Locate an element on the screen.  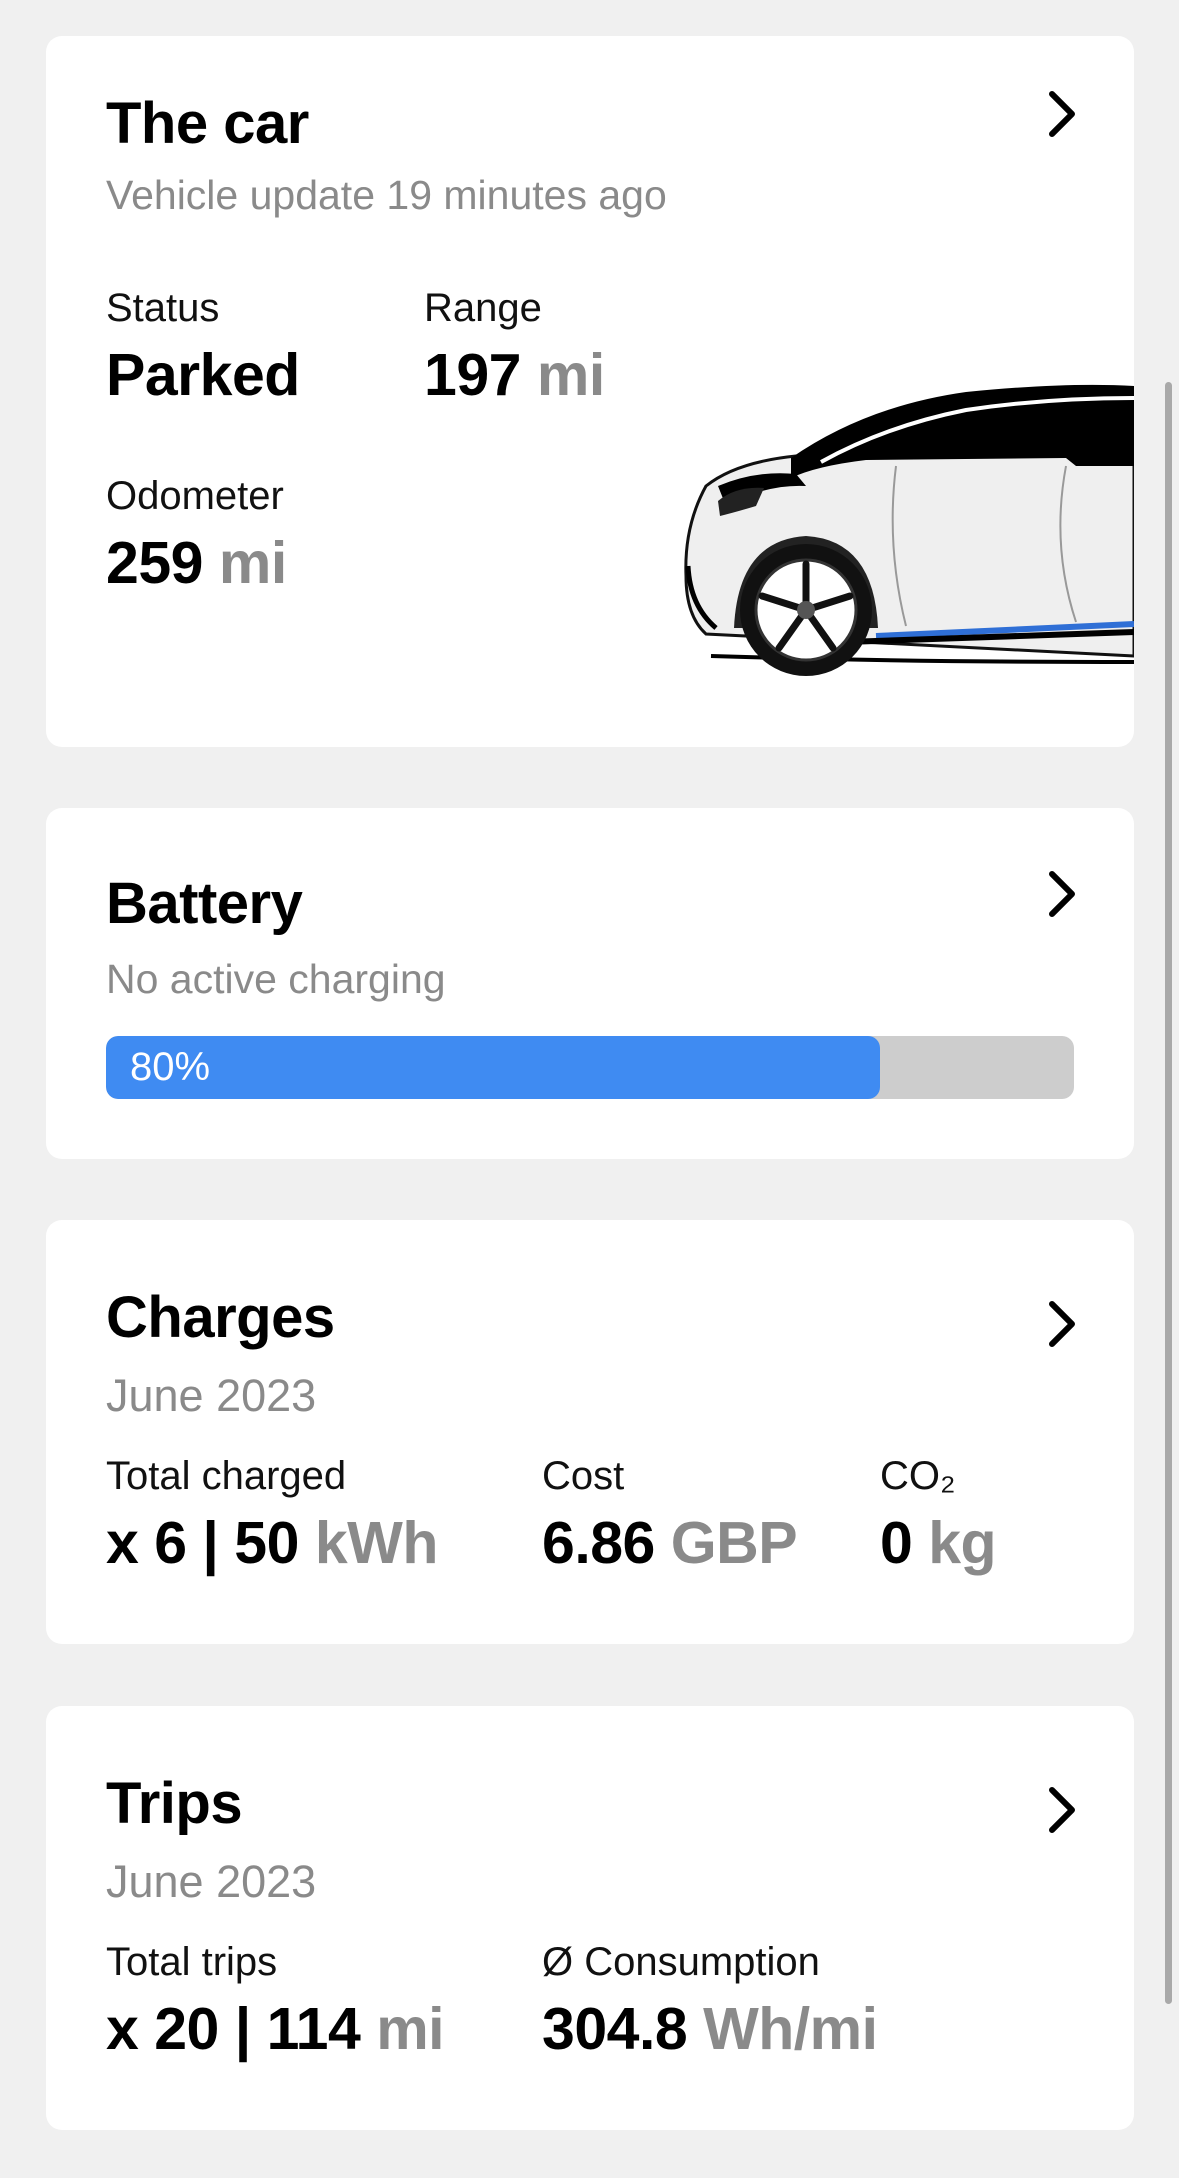
odometer-stat: Odometer 259 mi is located at coordinates (196, 535).